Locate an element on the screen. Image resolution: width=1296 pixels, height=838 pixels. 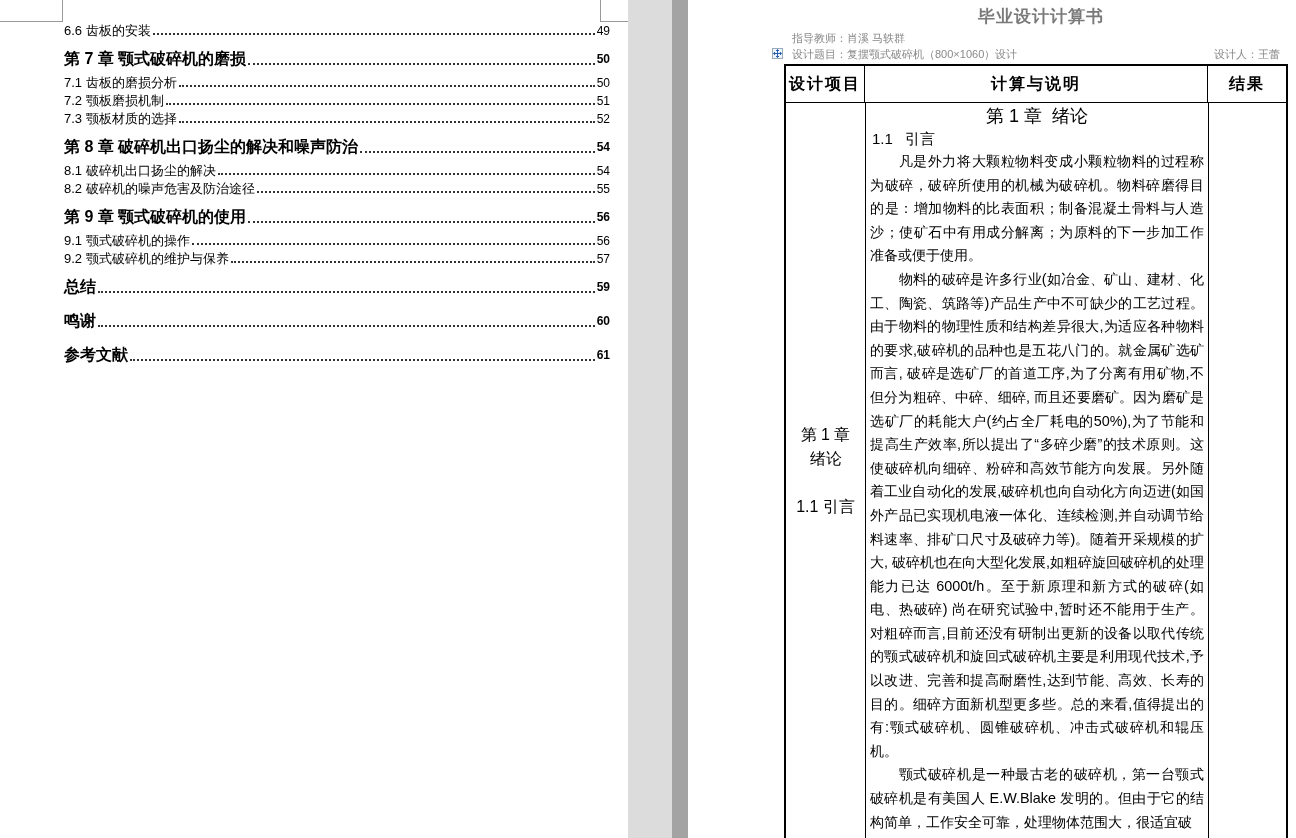
toc-heading: 9.2 颚式破碎机的维护与保养 is located at coordinates (146, 259).